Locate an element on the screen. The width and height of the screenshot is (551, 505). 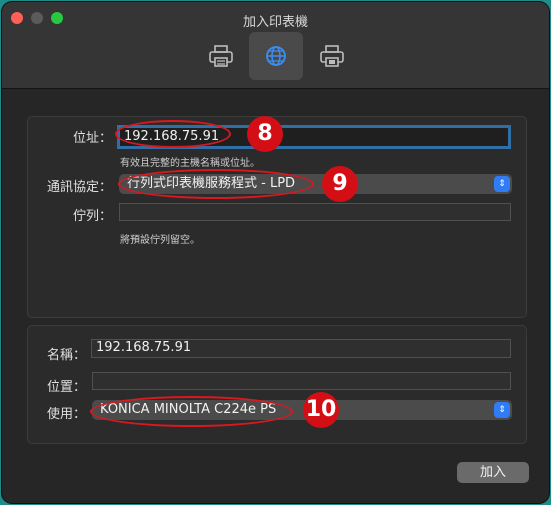
address-label: 位址： is located at coordinates (92, 138).